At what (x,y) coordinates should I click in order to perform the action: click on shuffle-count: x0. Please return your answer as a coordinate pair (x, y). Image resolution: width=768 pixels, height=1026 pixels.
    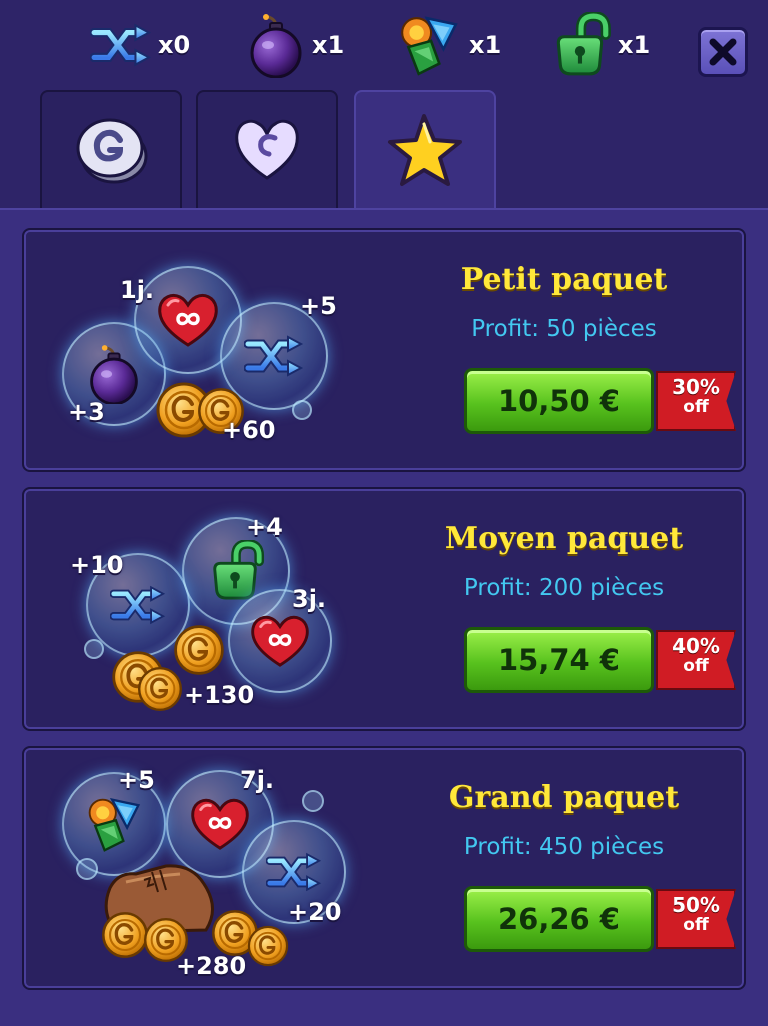
    Looking at the image, I should click on (174, 45).